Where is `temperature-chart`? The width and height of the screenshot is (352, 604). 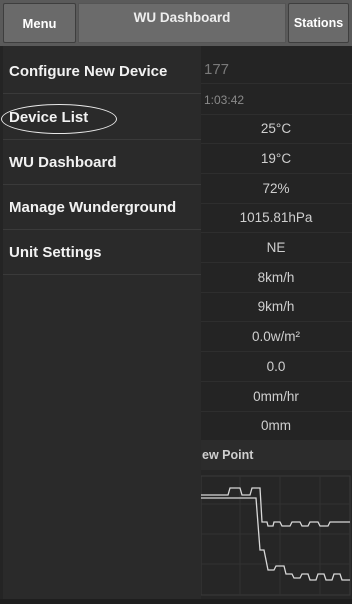
temperature-chart is located at coordinates (276, 534).